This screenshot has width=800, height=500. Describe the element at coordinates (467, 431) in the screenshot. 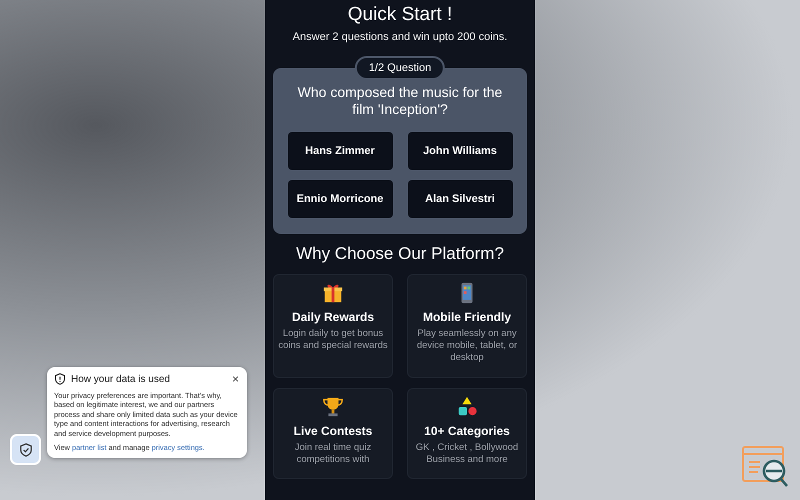

I see `feature-title: 10+ Categories` at that location.